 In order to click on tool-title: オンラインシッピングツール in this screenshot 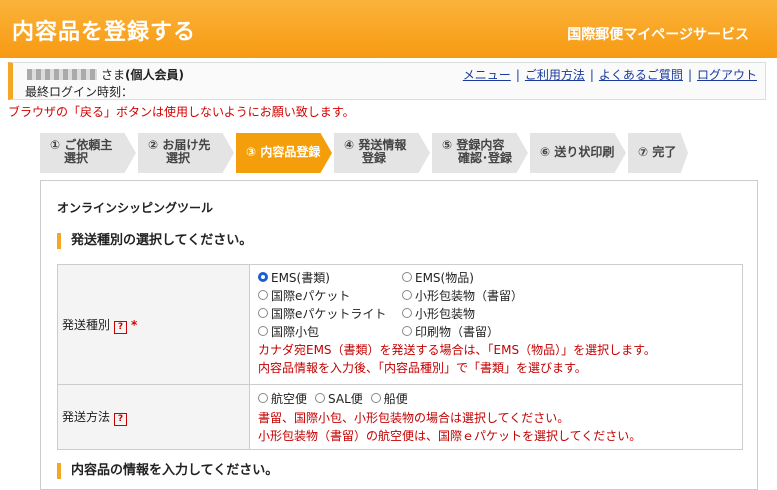, I will do `click(135, 208)`.